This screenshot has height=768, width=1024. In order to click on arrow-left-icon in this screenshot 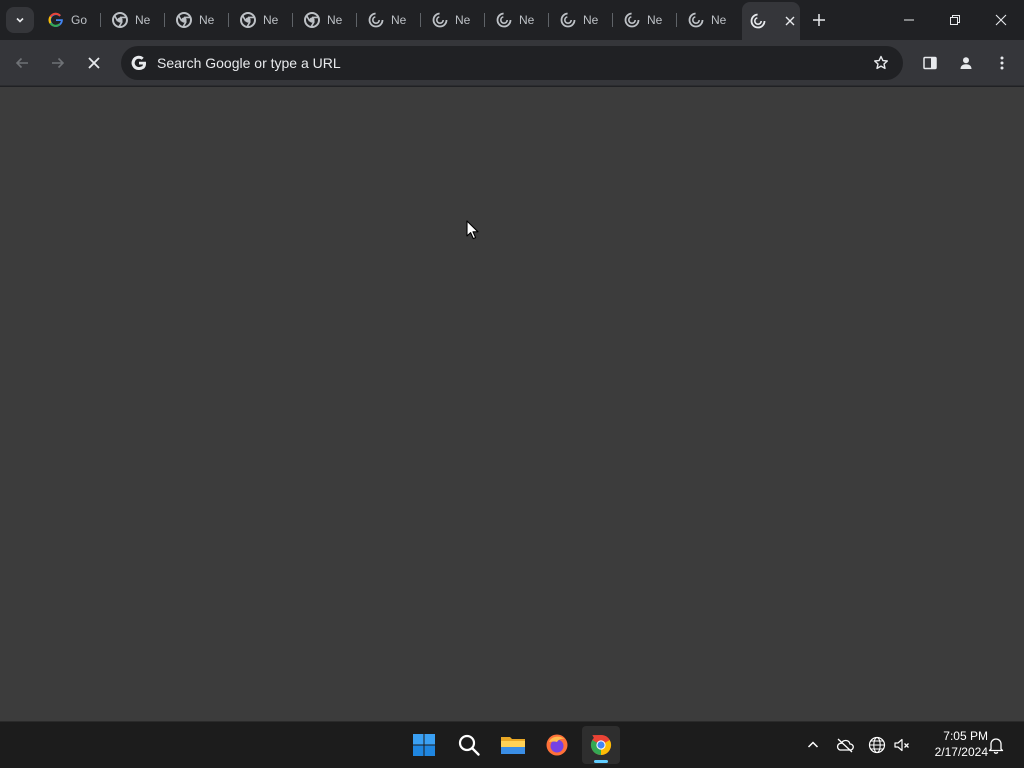, I will do `click(21, 63)`.